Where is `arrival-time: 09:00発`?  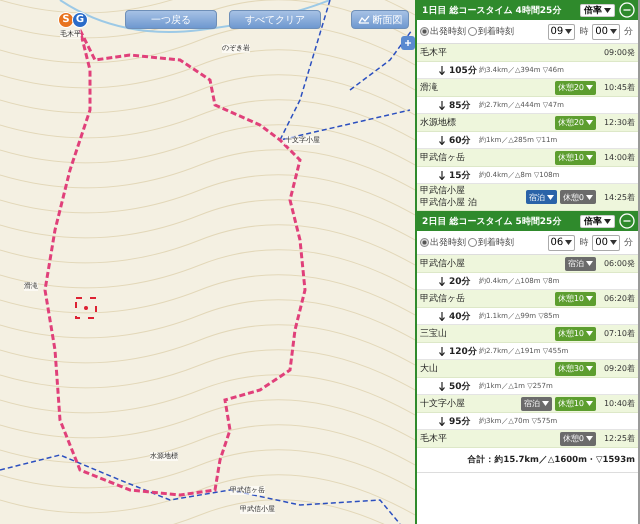
arrival-time: 09:00発 is located at coordinates (618, 52).